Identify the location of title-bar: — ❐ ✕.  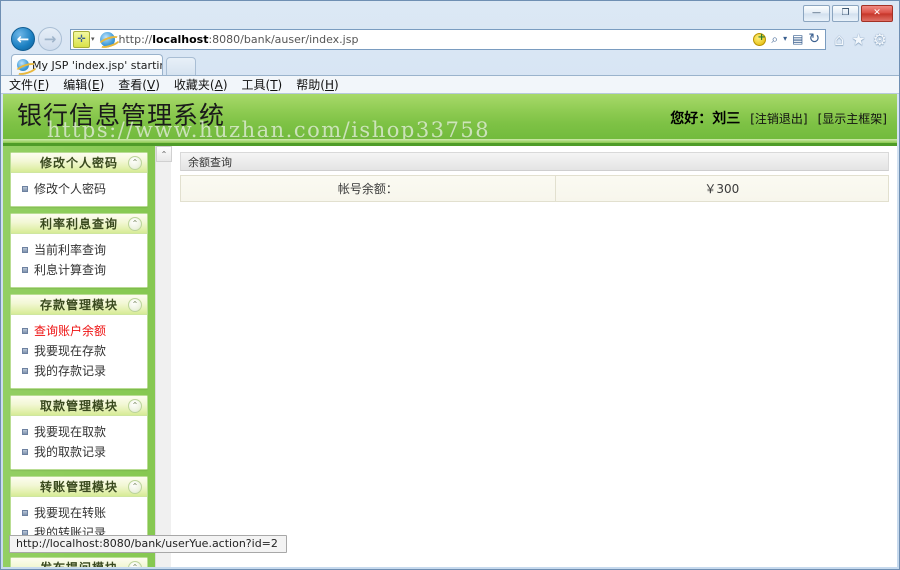
(450, 13).